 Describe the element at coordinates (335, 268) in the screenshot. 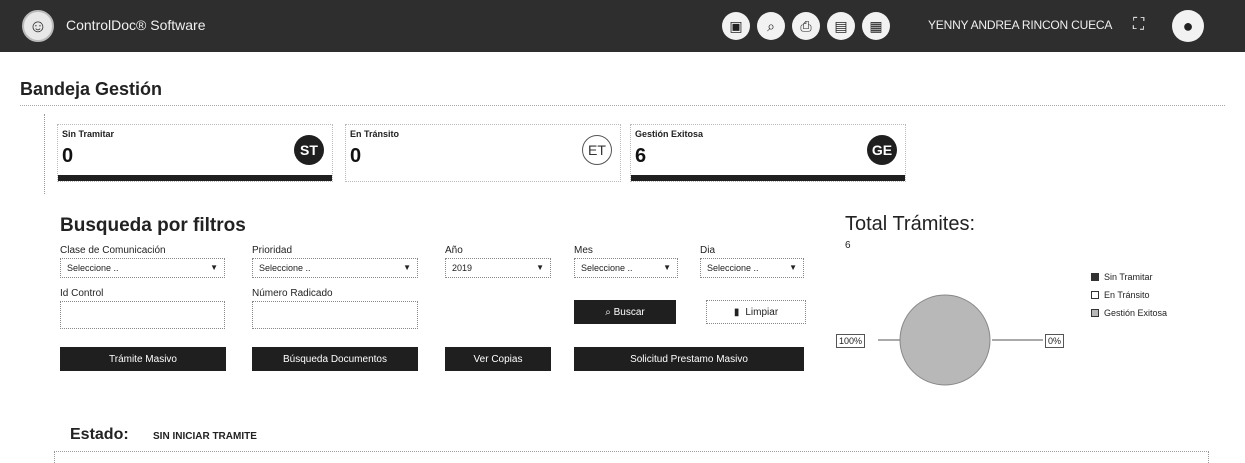

I see `prioridad-select: Seleccione .. ▼` at that location.